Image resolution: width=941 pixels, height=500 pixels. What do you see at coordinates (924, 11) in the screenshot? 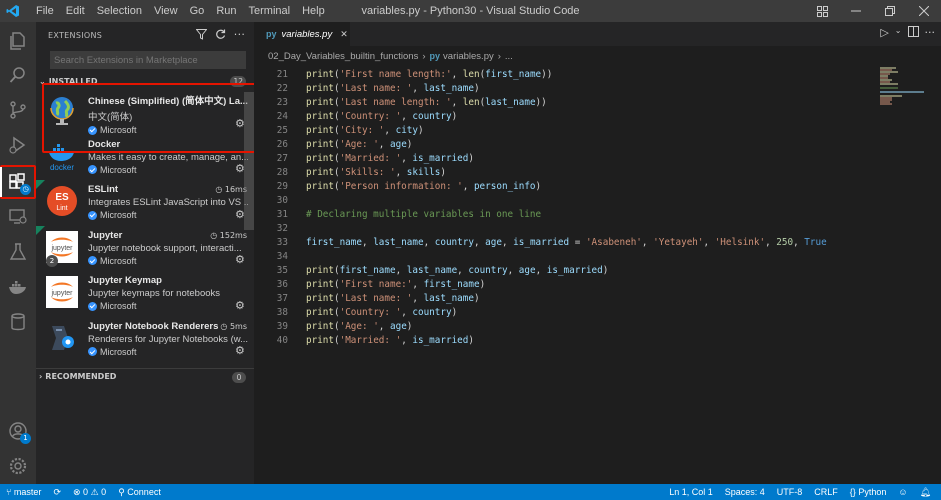
I see `close-icon` at bounding box center [924, 11].